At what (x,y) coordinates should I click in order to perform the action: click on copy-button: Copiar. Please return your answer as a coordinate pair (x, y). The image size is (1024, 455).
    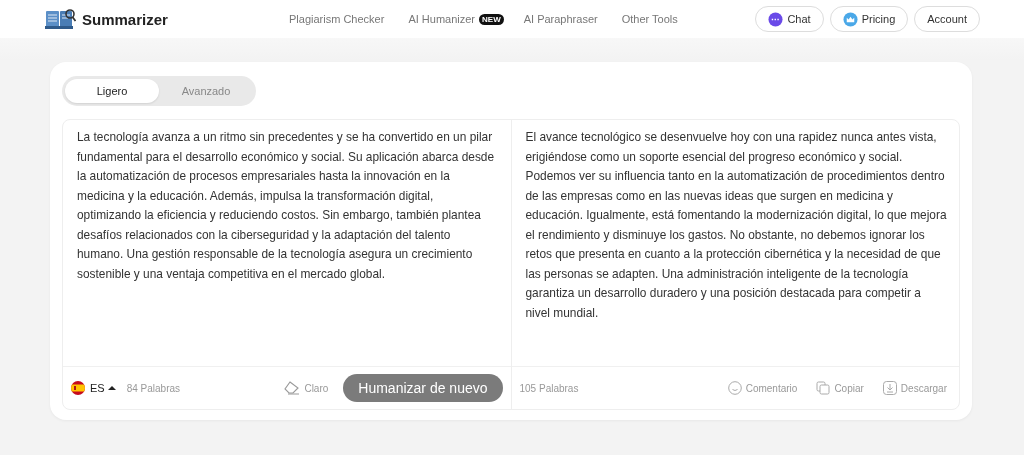
    Looking at the image, I should click on (840, 388).